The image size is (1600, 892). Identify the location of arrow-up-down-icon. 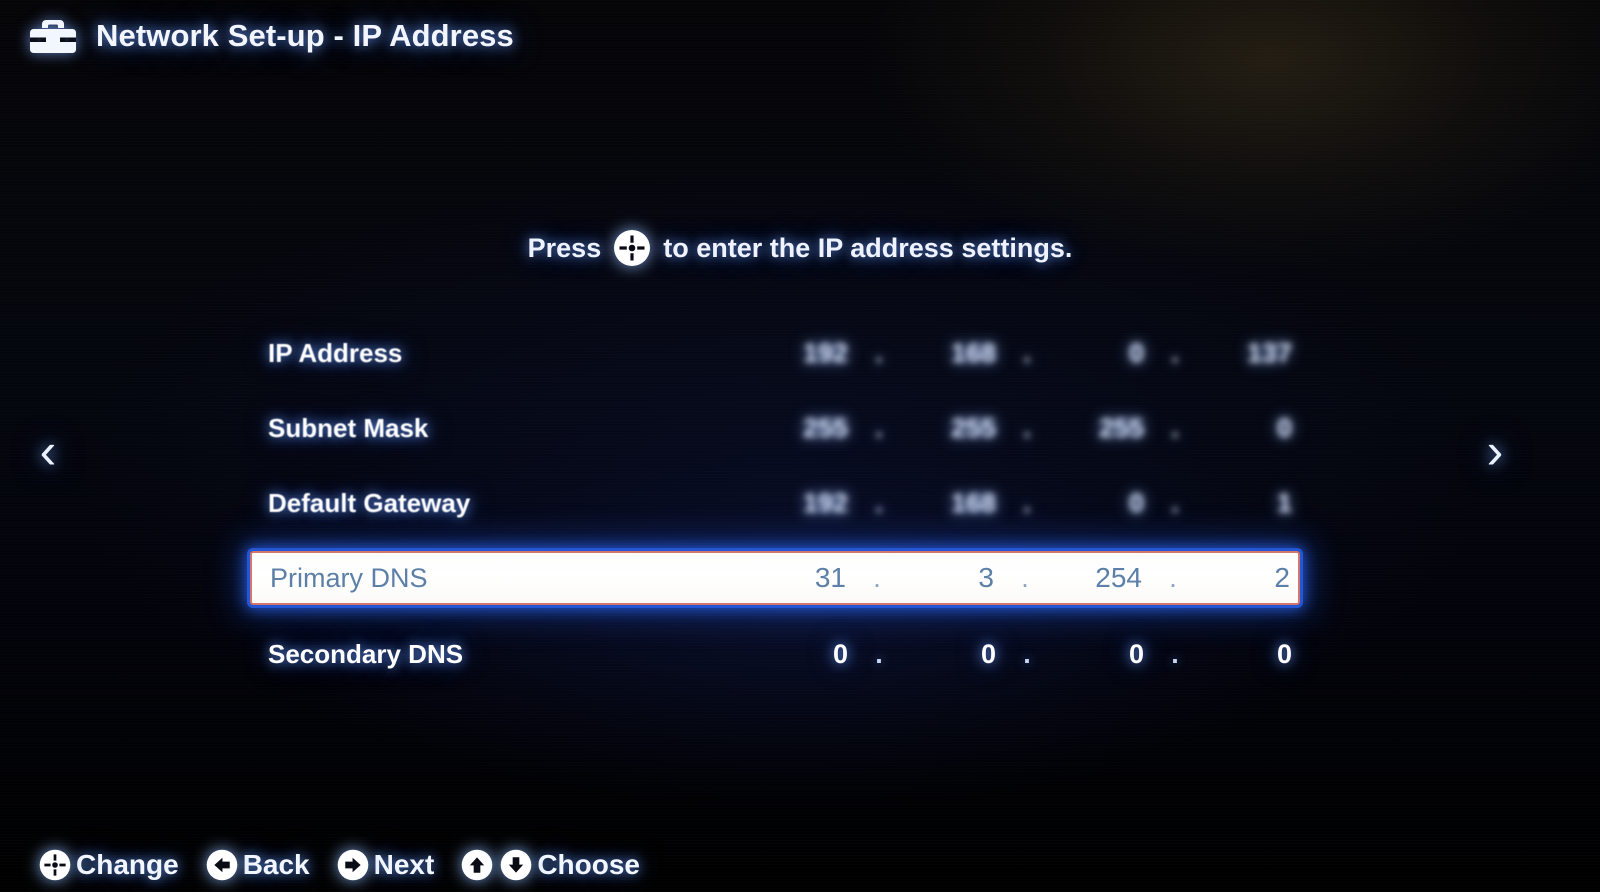
(496, 865).